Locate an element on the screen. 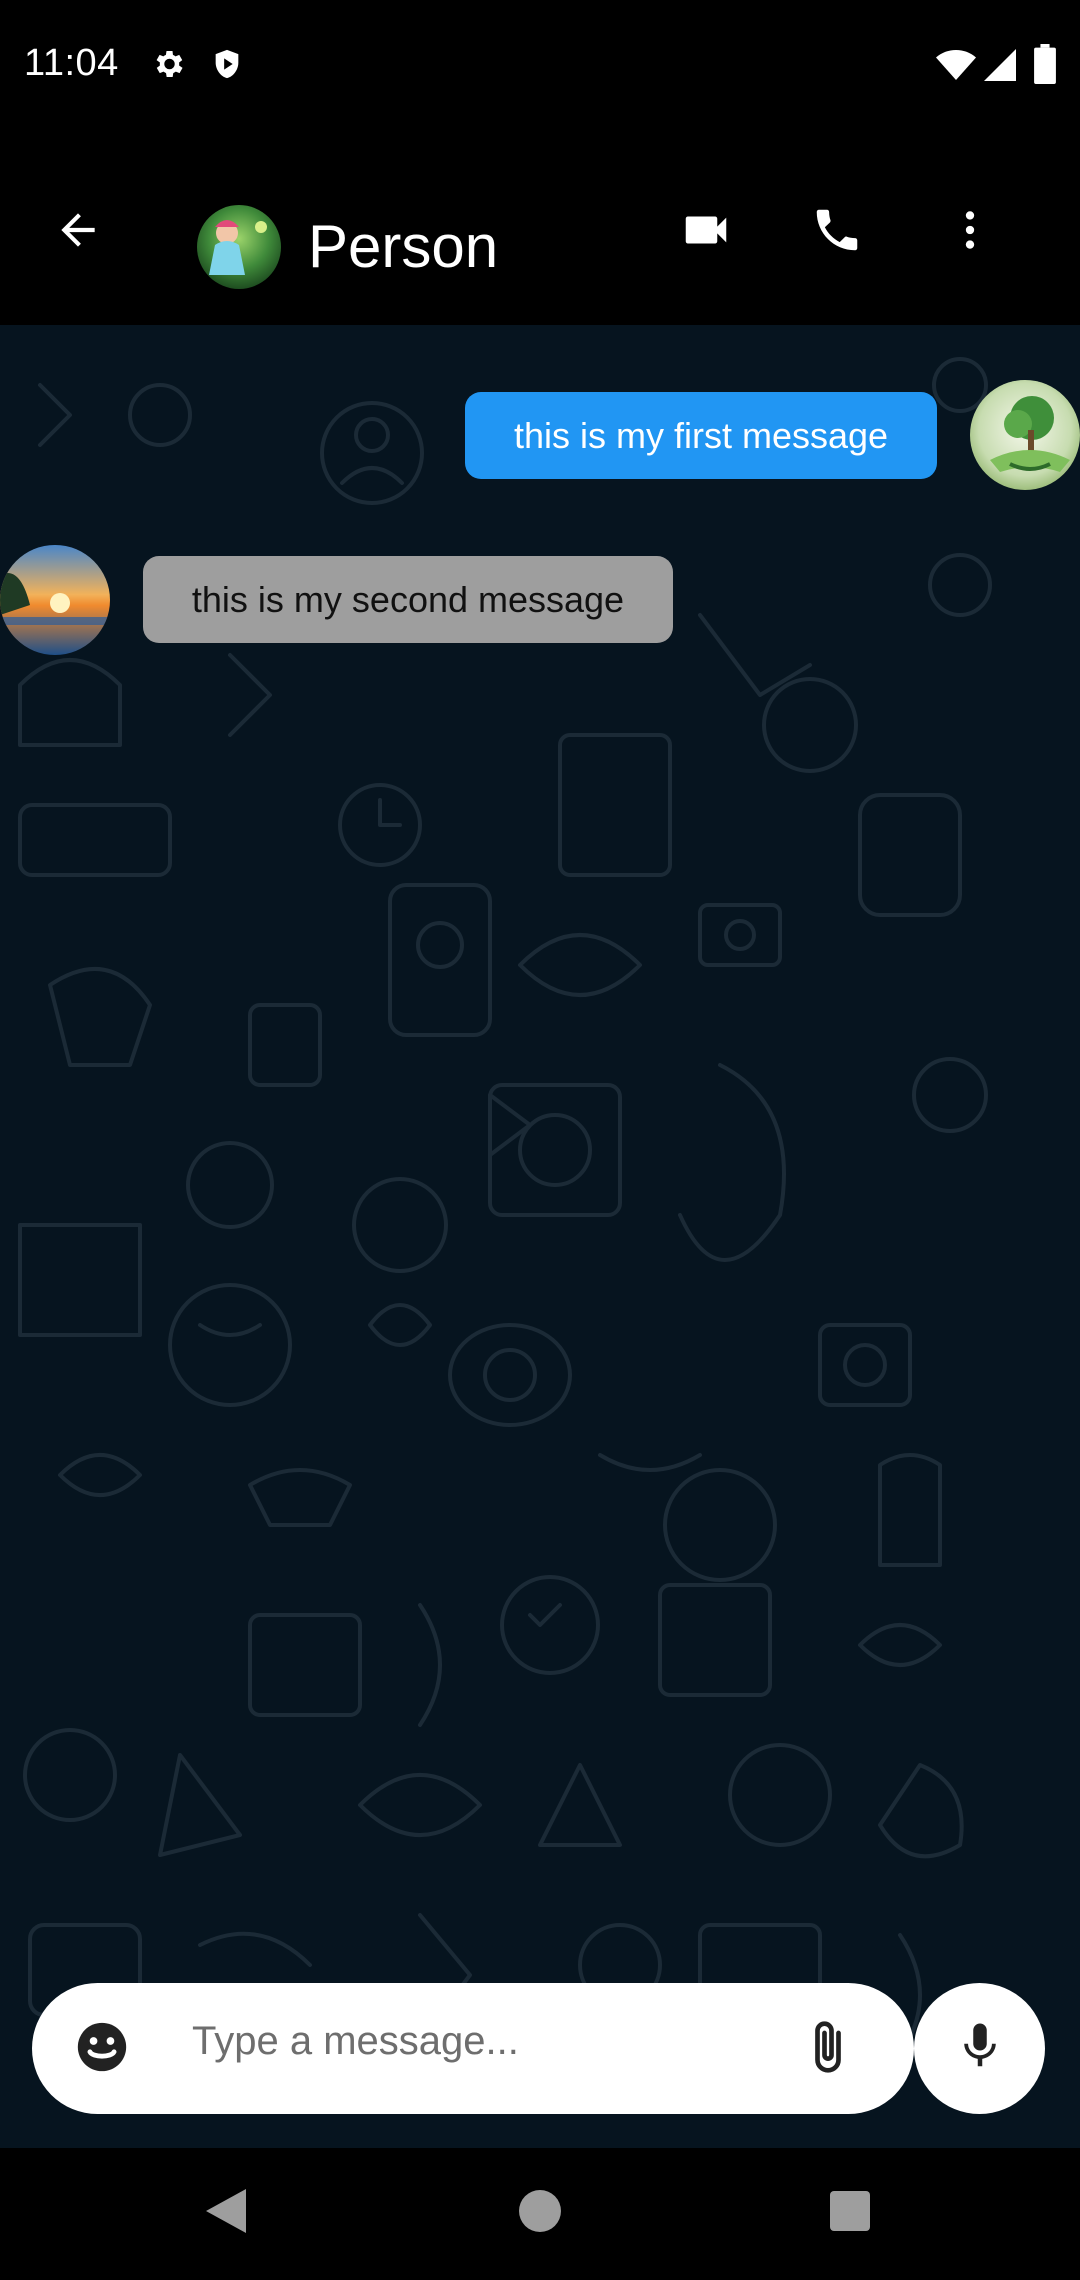 The width and height of the screenshot is (1080, 2280). more-options-button is located at coordinates (970, 232).